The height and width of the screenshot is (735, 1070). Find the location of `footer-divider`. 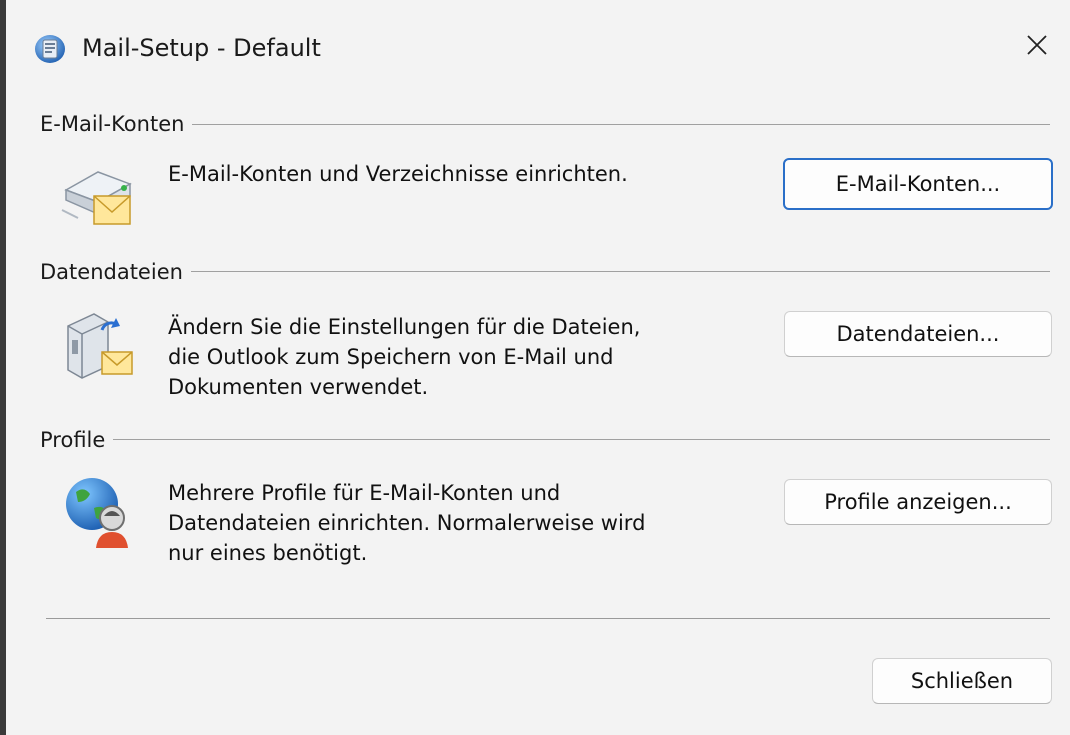

footer-divider is located at coordinates (548, 618).